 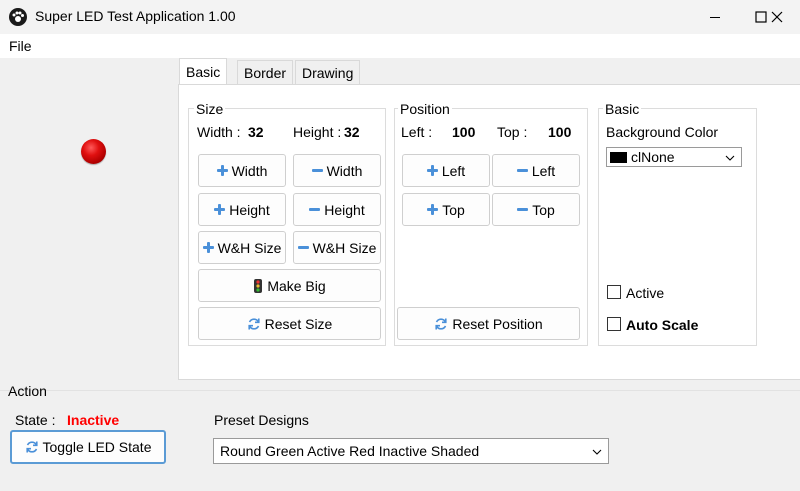 I want to click on state-value: Inactive, so click(x=93, y=420).